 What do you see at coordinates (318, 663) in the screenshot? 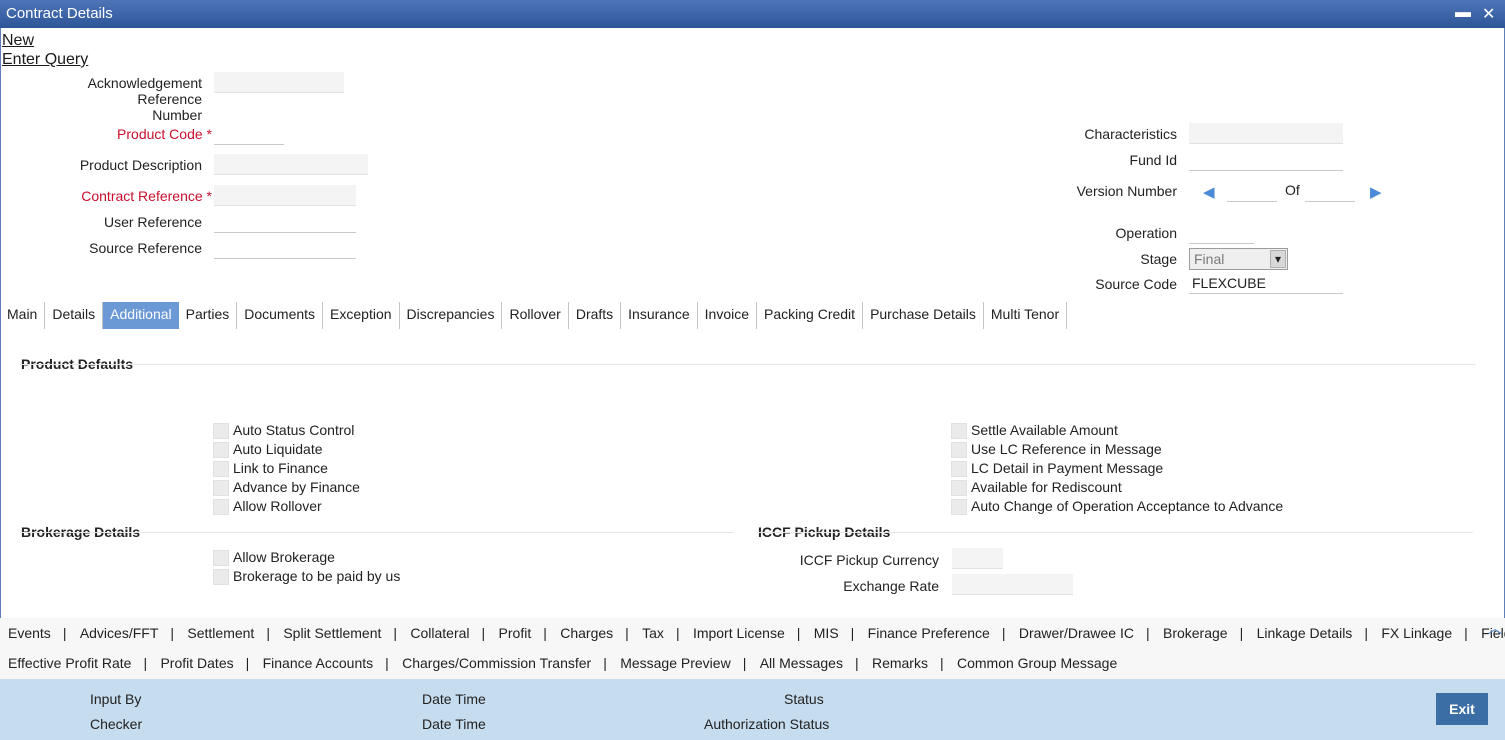
I see `bottom-link-finance-accounts: Finance Accounts` at bounding box center [318, 663].